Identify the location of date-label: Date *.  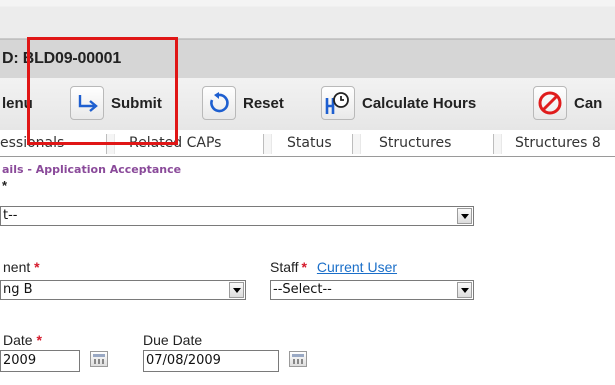
(22, 340).